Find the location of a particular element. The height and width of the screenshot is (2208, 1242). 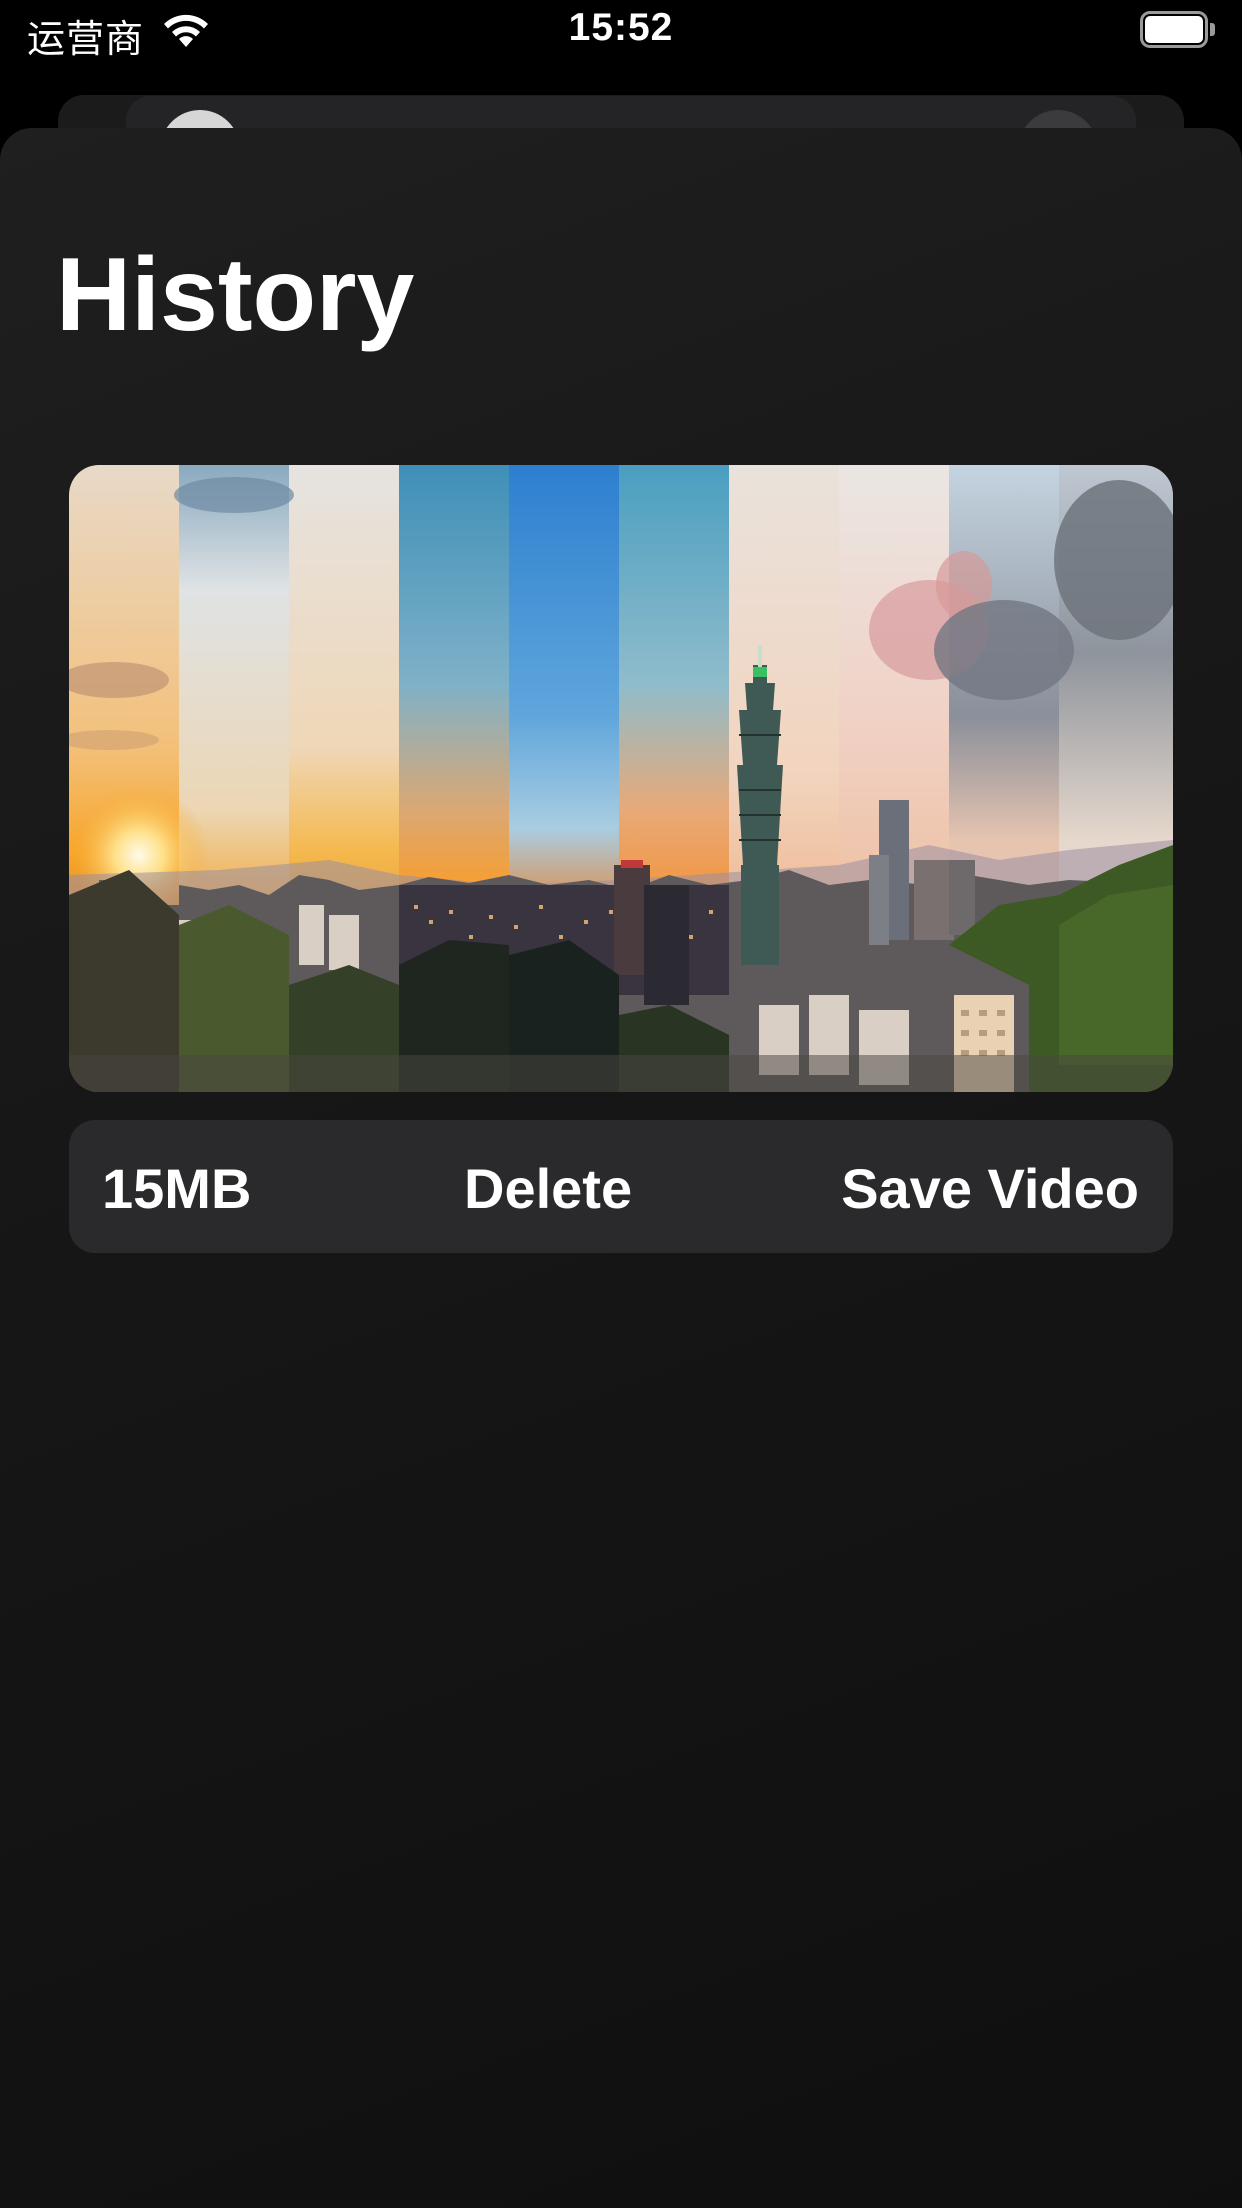

delete-button: Delete is located at coordinates (548, 1188).